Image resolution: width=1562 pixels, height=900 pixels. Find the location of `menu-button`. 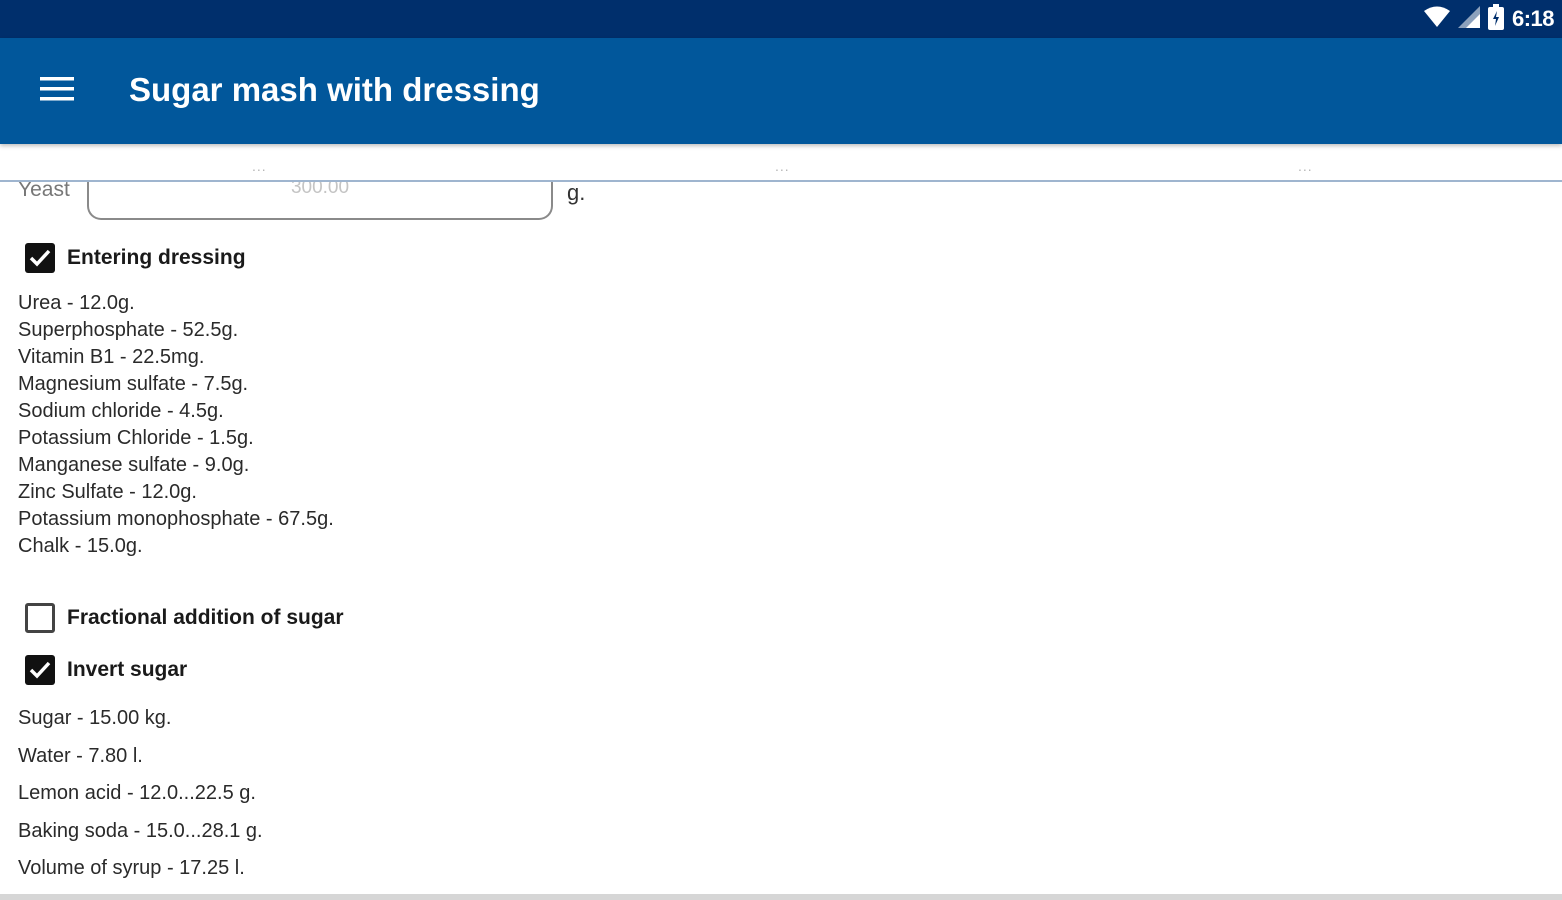

menu-button is located at coordinates (57, 91).